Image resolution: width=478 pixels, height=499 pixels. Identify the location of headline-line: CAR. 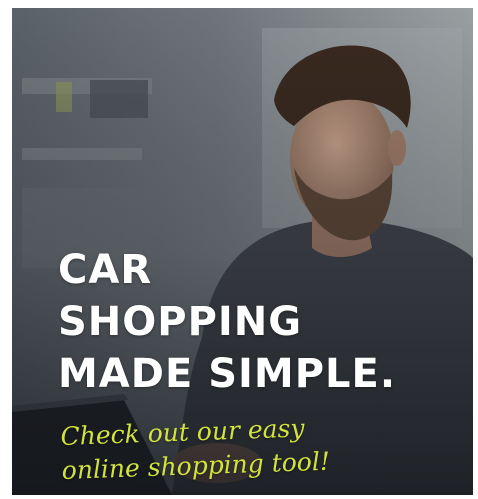
(105, 270).